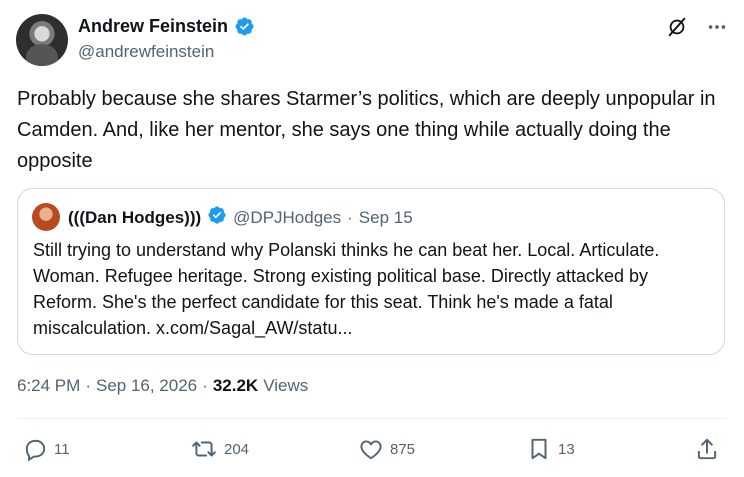 The height and width of the screenshot is (477, 744). I want to click on views-label: Views, so click(286, 385).